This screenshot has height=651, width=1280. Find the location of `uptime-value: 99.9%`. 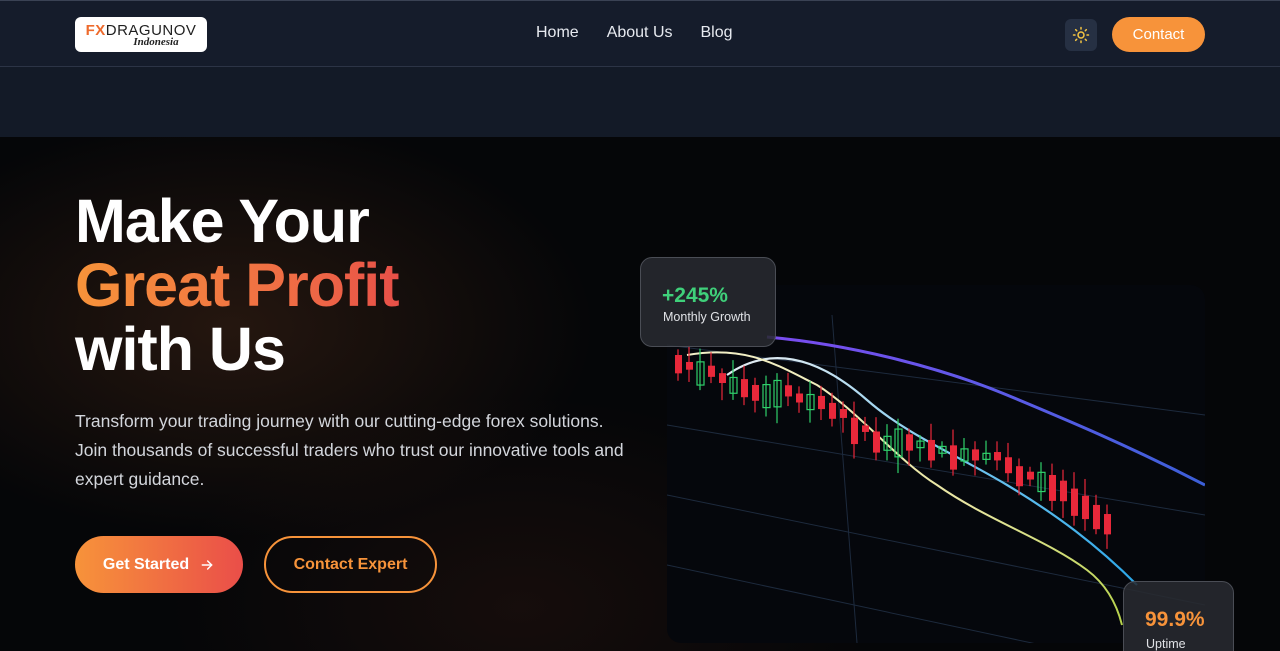

uptime-value: 99.9% is located at coordinates (1175, 619).